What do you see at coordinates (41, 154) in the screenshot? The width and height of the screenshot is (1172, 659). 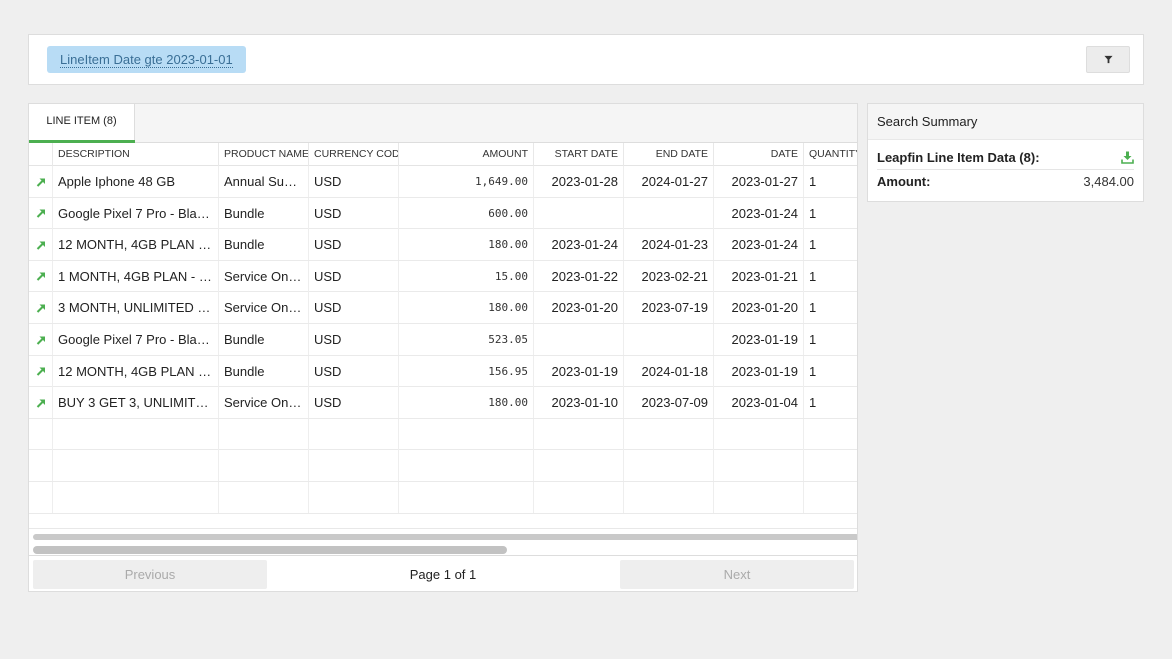 I see `icon-column-header` at bounding box center [41, 154].